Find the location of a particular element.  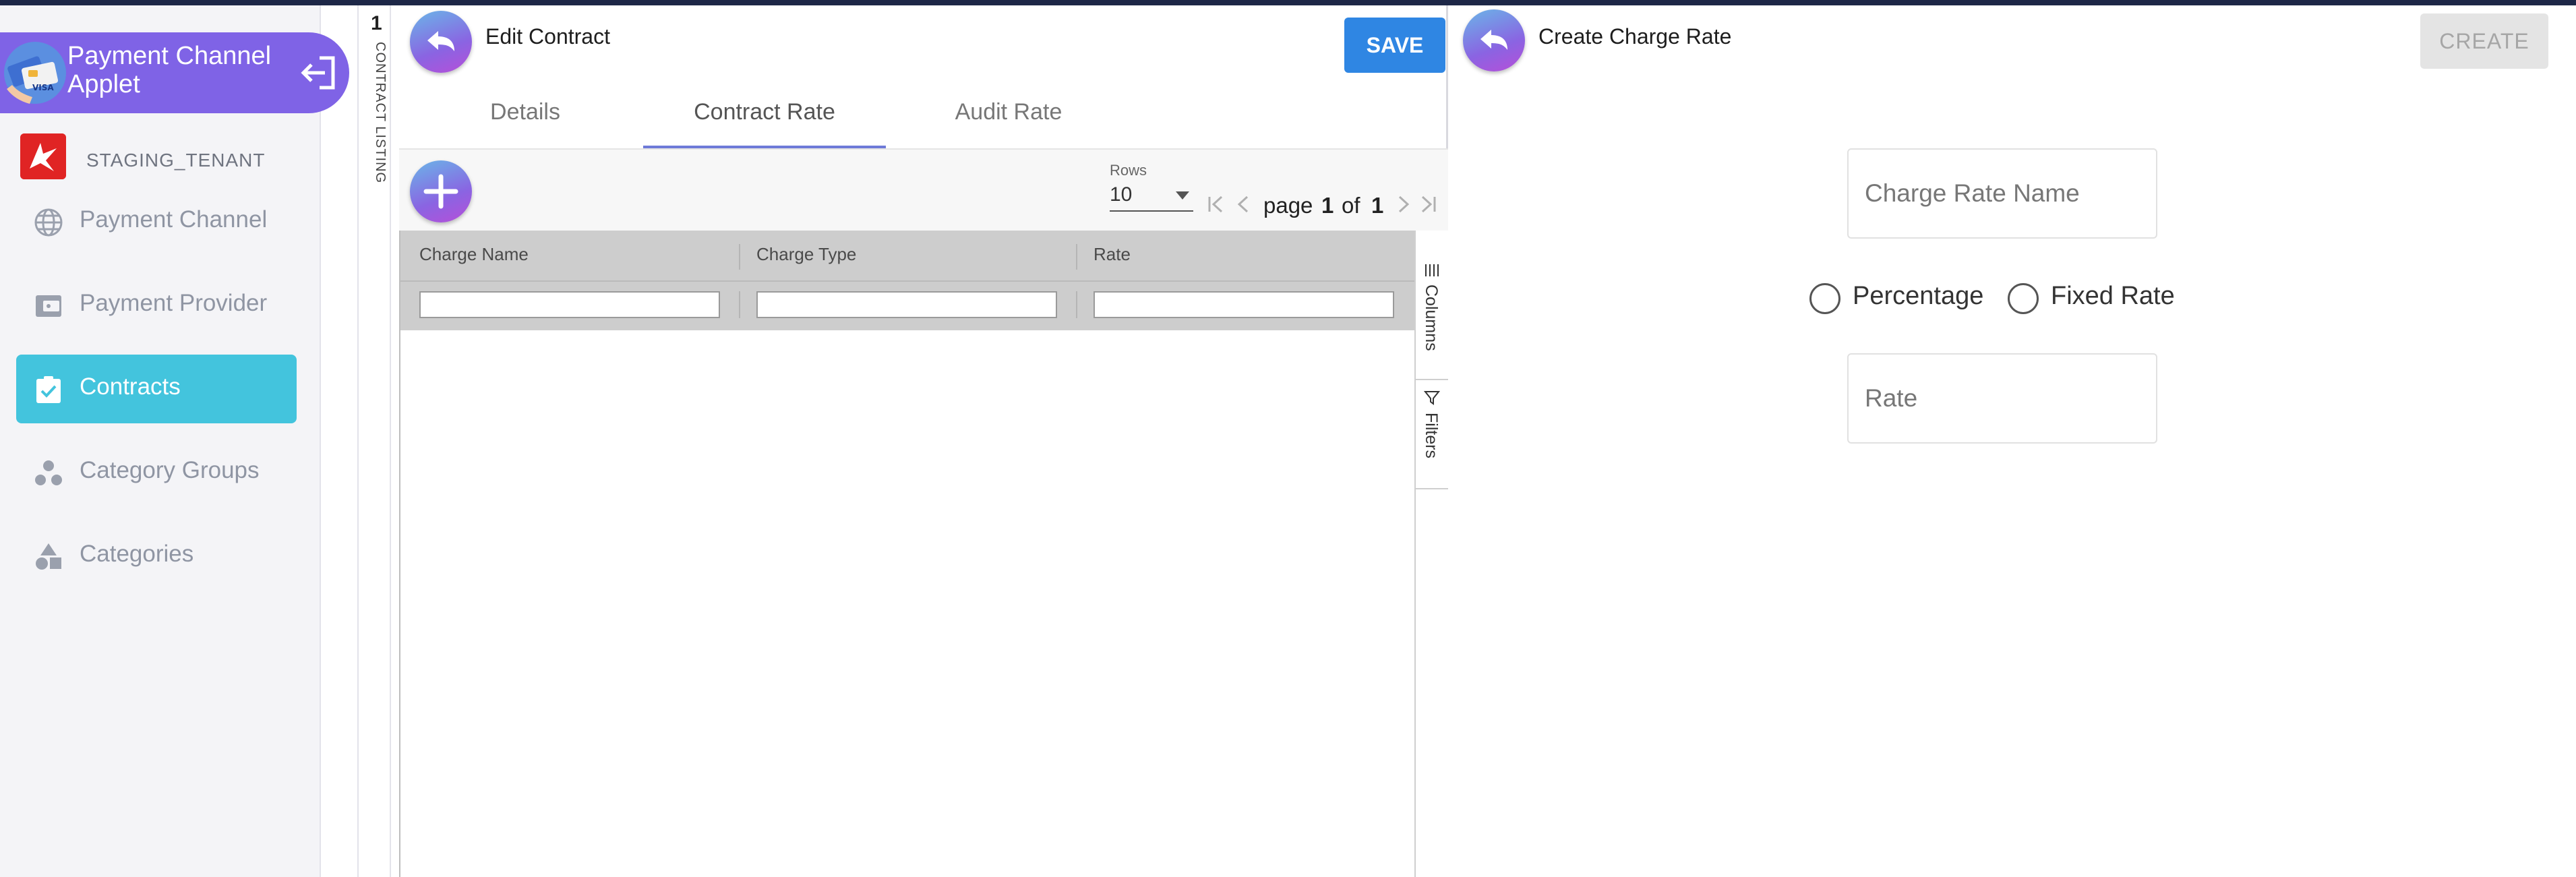

column-header-charge-name: Charge Name is located at coordinates (474, 254).